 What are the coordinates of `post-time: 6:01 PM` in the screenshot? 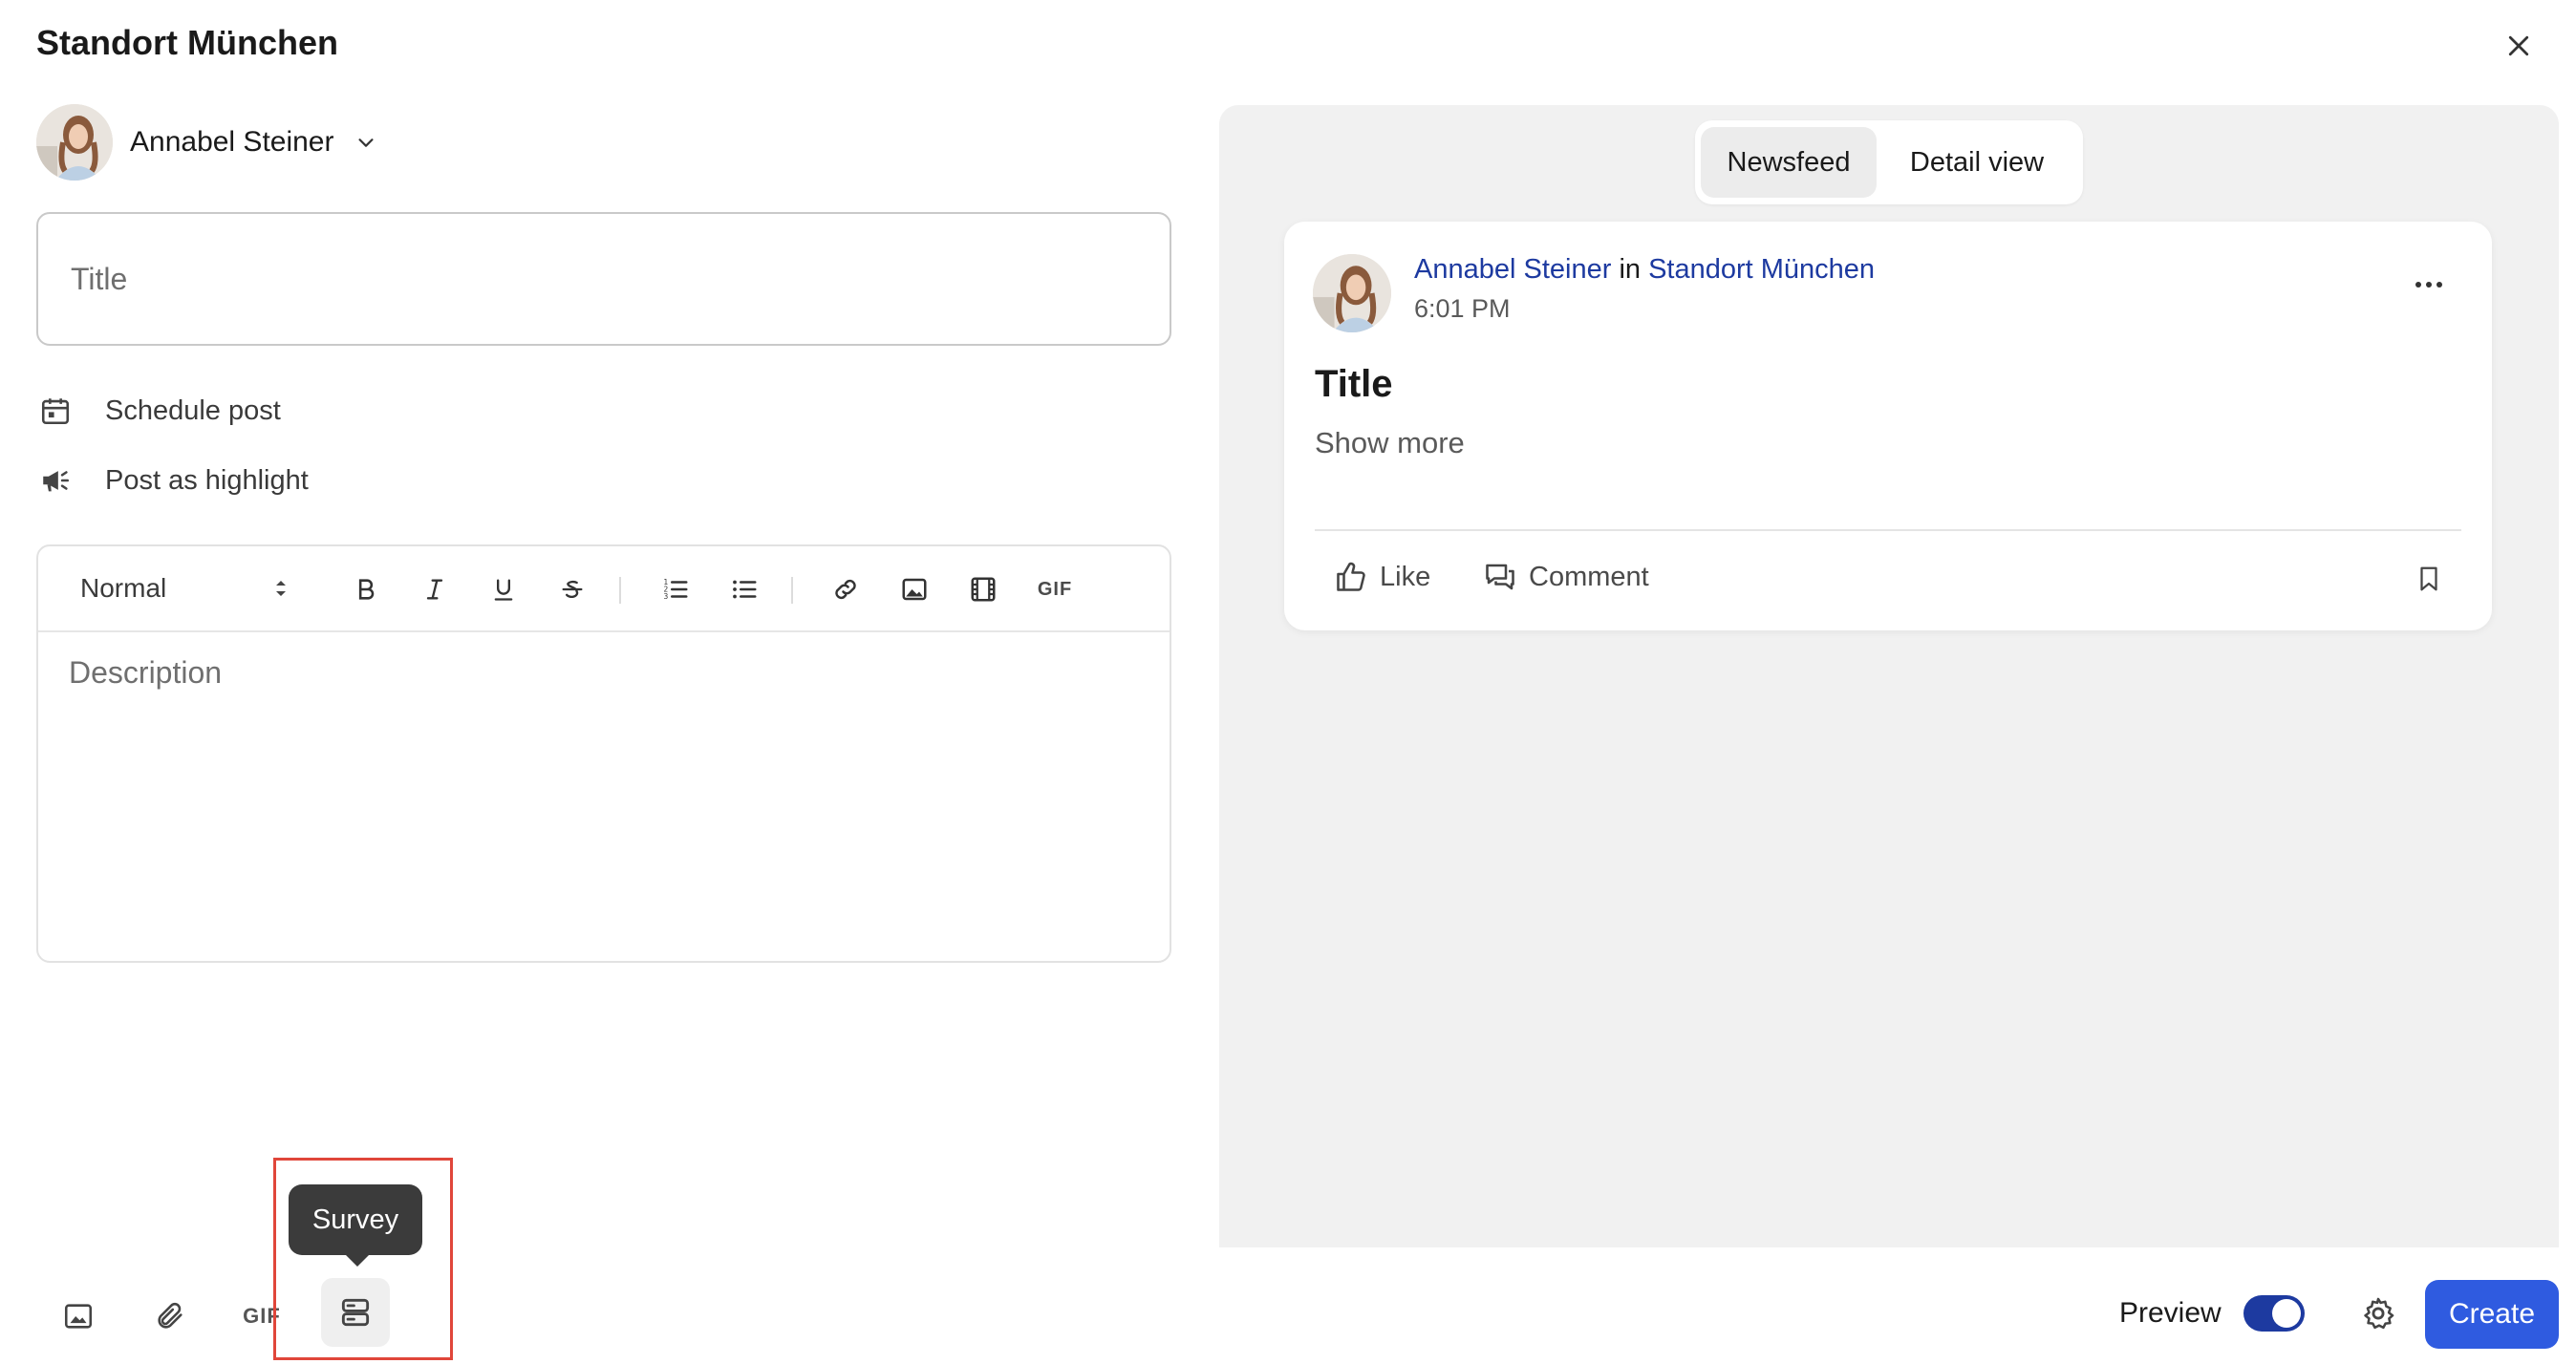 It's located at (1462, 308).